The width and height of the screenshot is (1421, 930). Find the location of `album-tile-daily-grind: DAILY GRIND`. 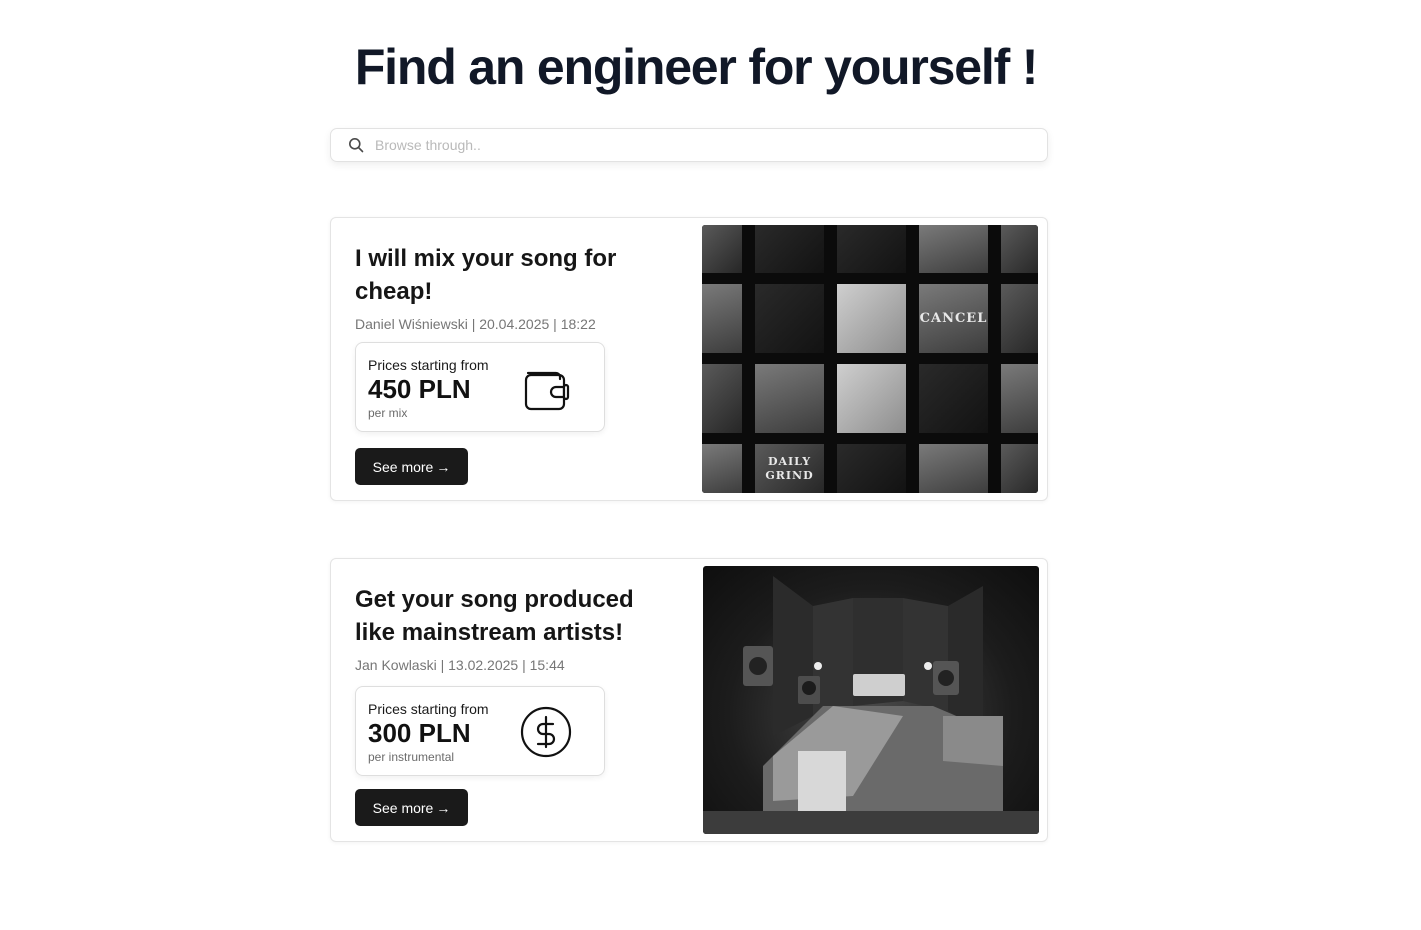

album-tile-daily-grind: DAILY GRIND is located at coordinates (789, 468).